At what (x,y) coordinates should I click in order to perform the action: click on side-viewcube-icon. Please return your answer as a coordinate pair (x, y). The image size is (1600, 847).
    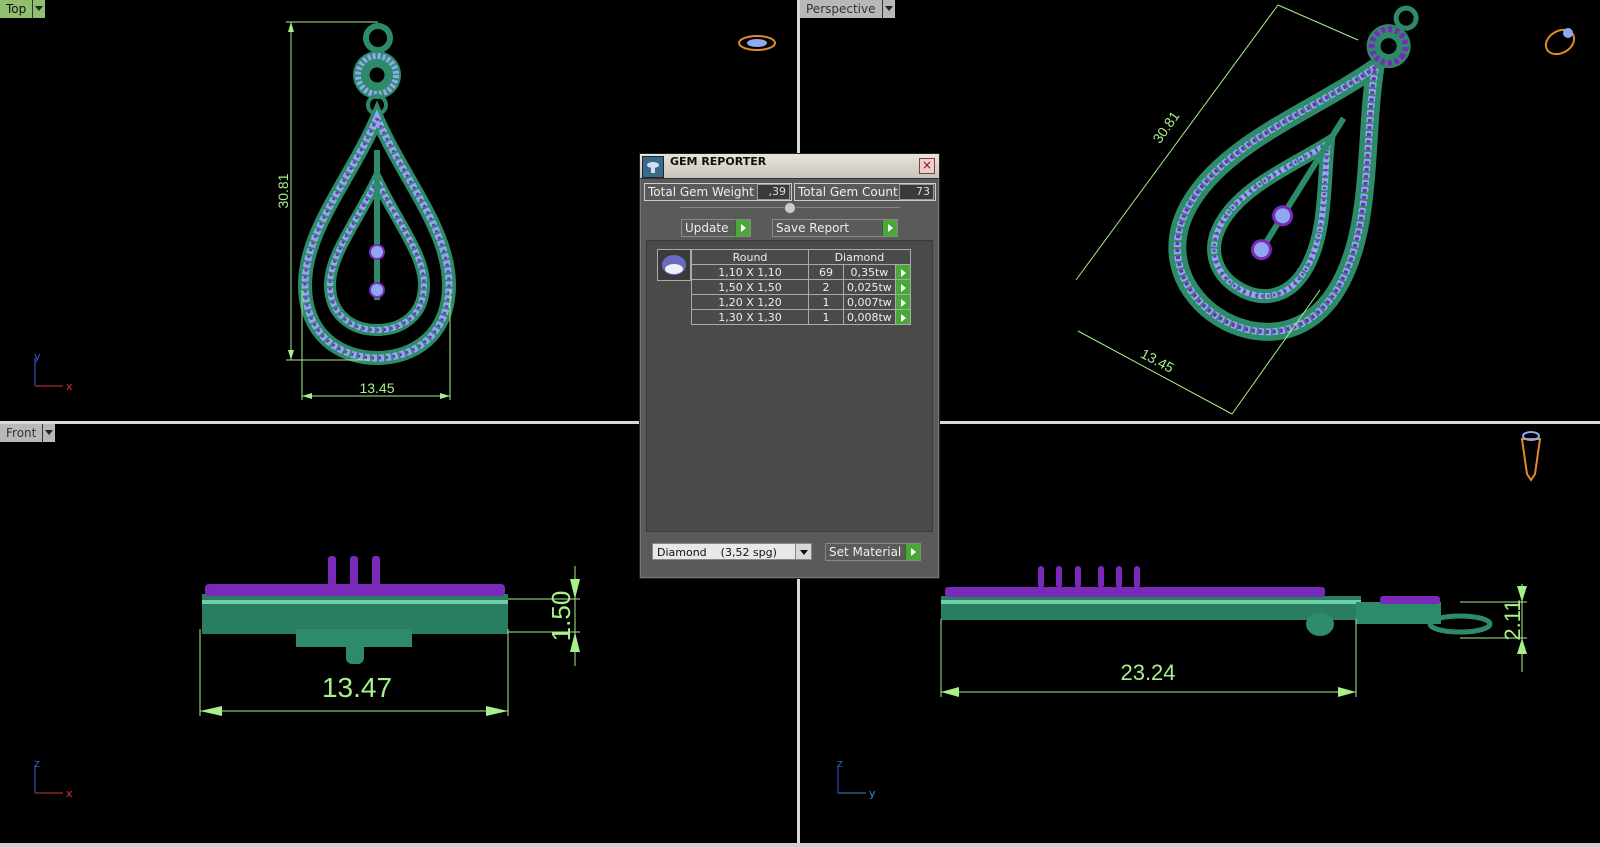
    Looking at the image, I should click on (1531, 456).